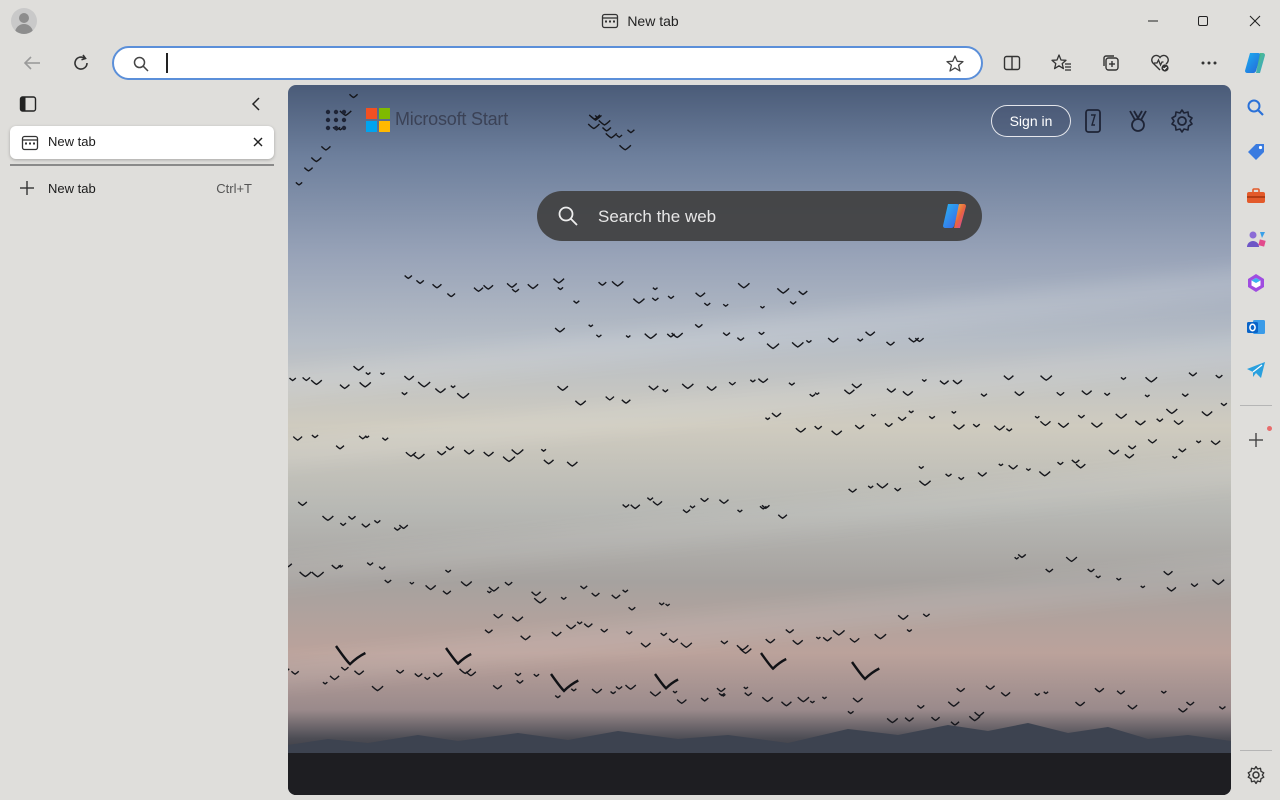 The height and width of the screenshot is (800, 1280). I want to click on address-input, so click(546, 63).